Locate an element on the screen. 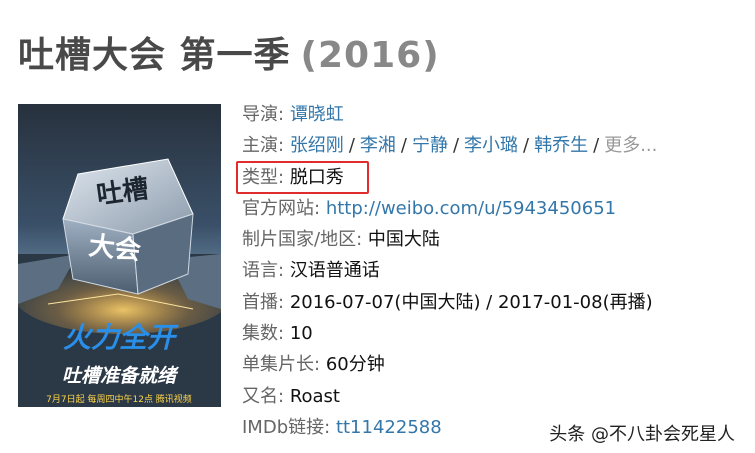 This screenshot has width=755, height=453. language-row: 语言: 汉语普通话 is located at coordinates (449, 274).